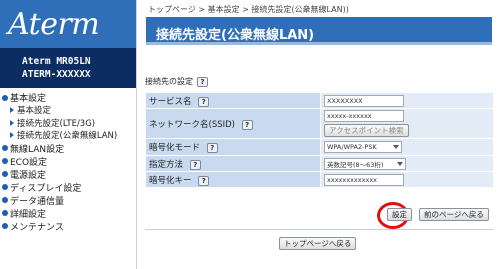 This screenshot has width=500, height=269. What do you see at coordinates (37, 149) in the screenshot?
I see `nav-item-label: 無線LAN設定` at bounding box center [37, 149].